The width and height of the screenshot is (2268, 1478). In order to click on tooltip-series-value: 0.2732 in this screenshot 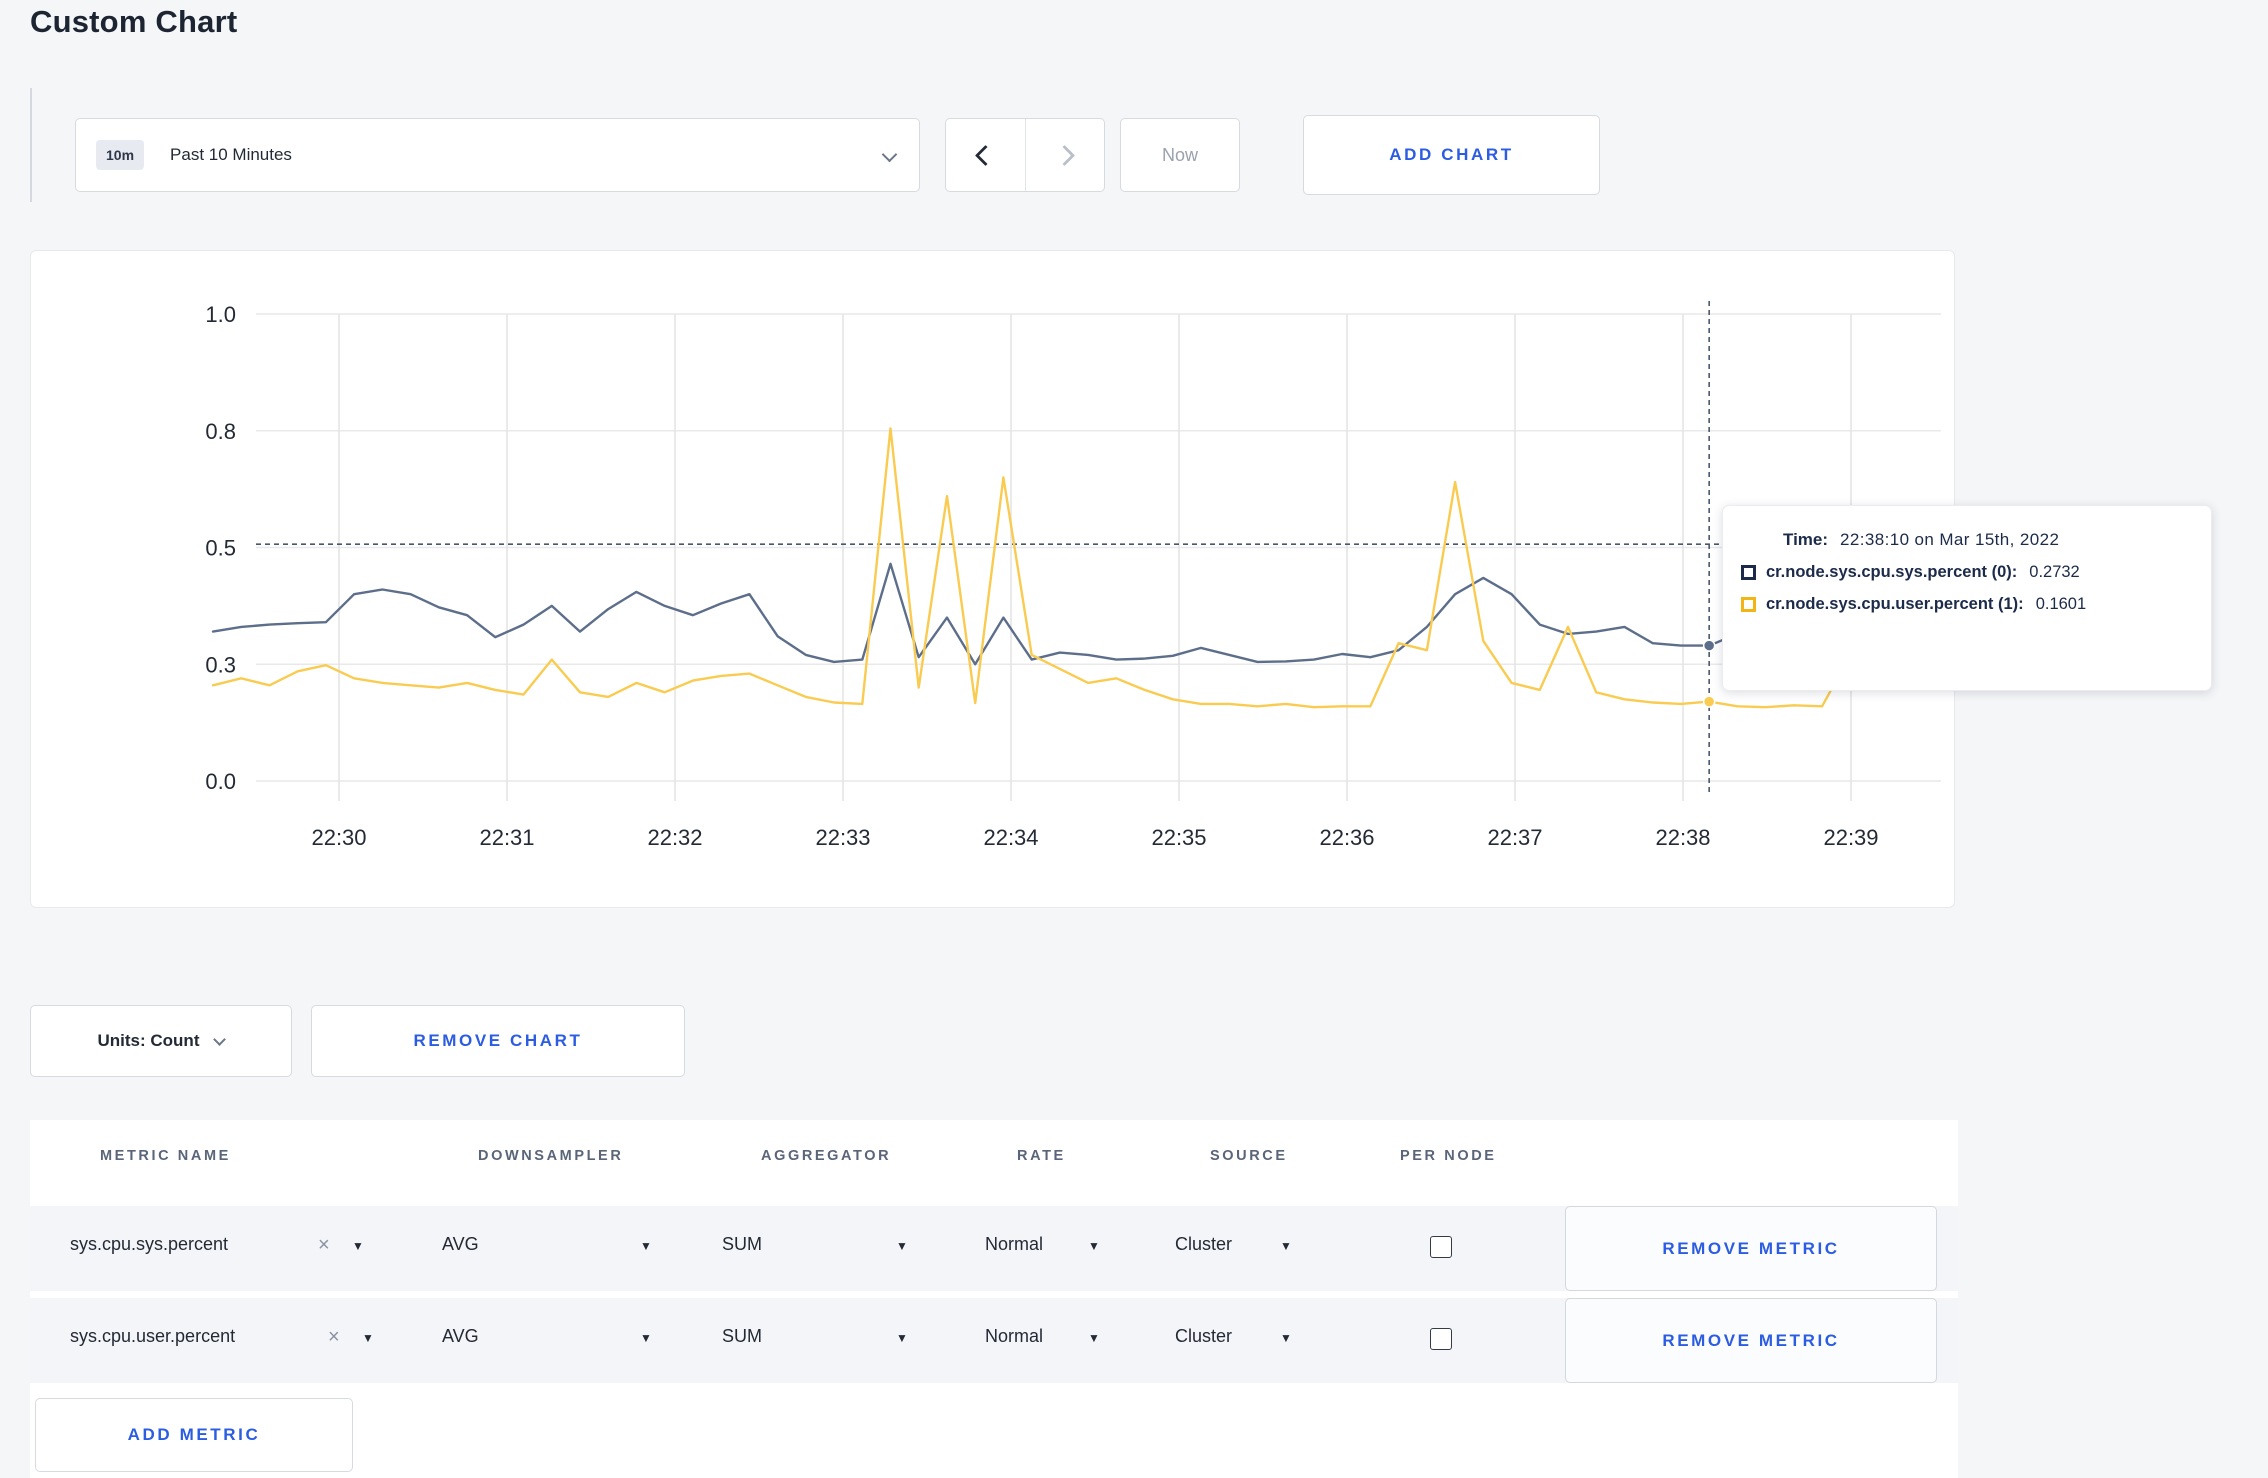, I will do `click(2054, 572)`.